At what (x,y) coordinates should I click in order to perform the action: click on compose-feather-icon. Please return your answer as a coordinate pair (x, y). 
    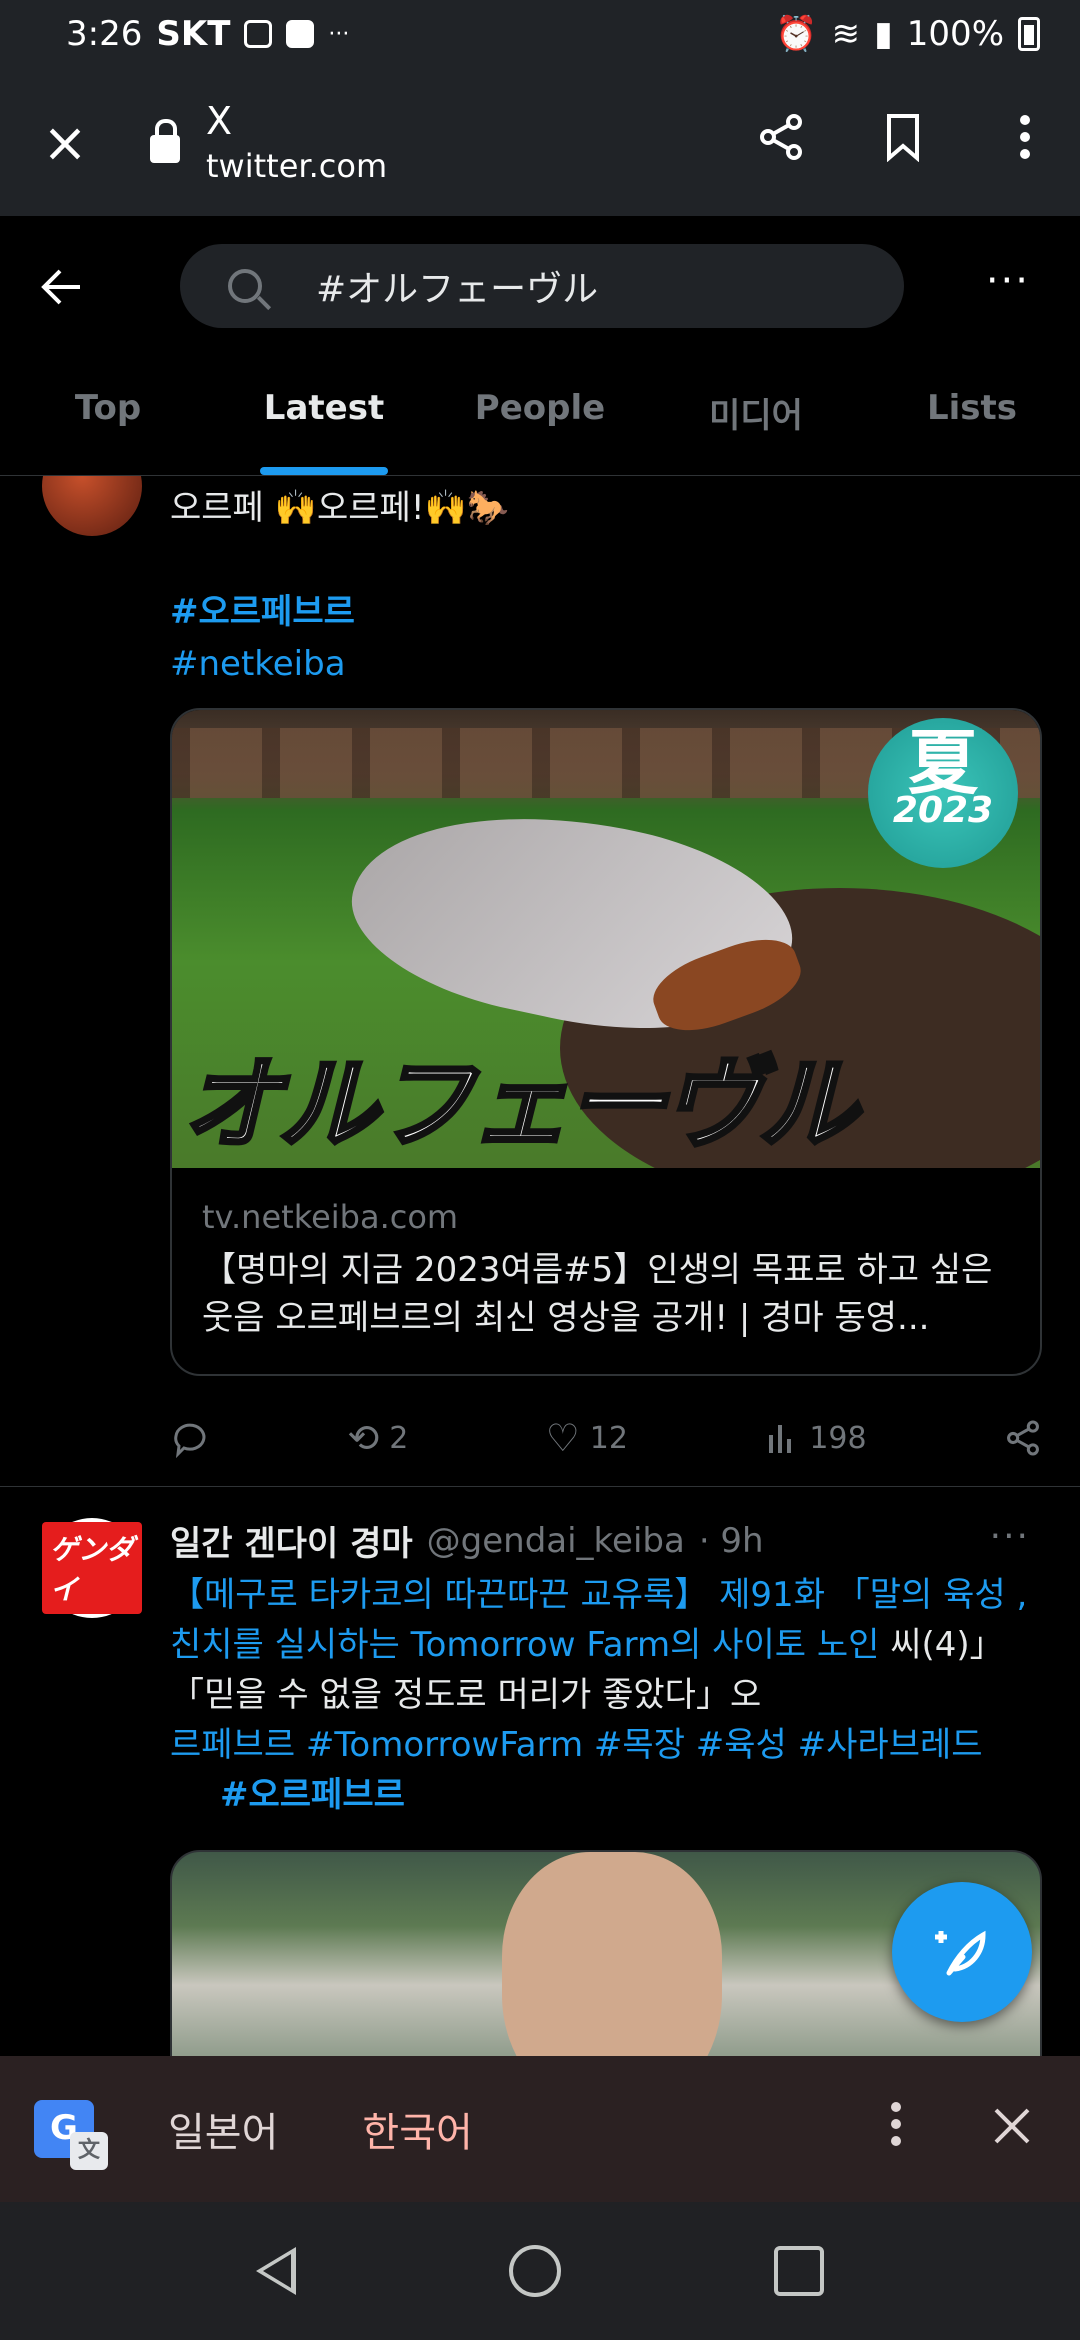
    Looking at the image, I should click on (960, 1953).